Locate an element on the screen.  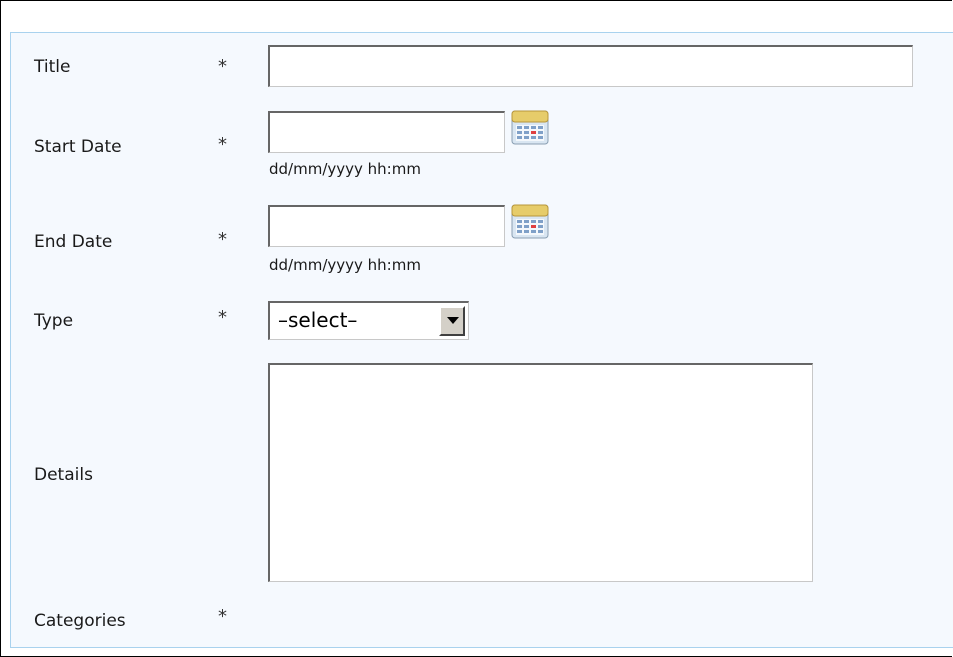
type-select: –select– is located at coordinates (368, 320).